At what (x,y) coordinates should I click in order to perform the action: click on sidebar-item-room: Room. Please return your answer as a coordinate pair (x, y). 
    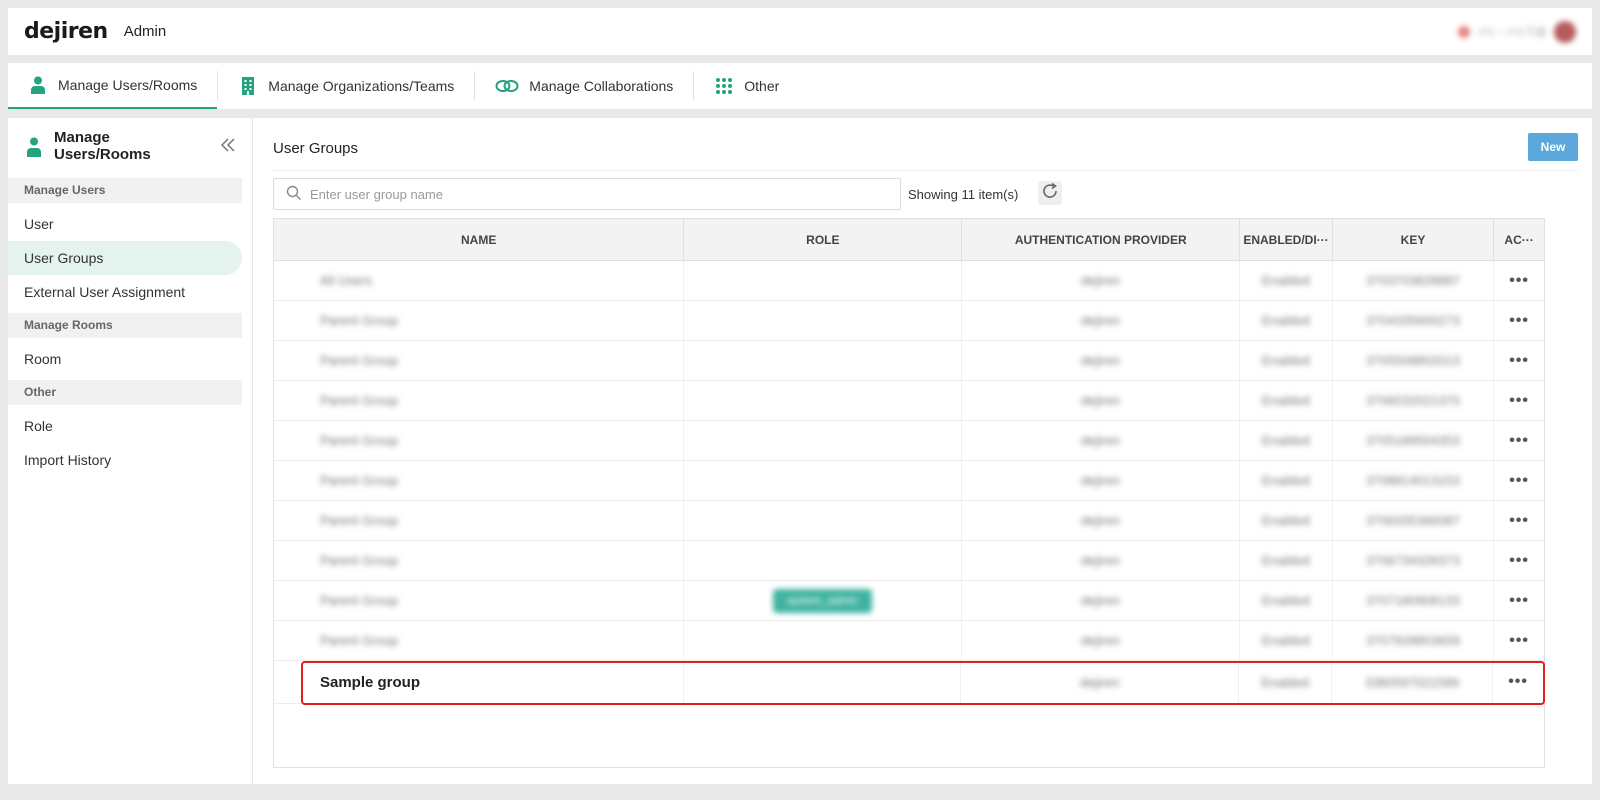
    Looking at the image, I should click on (125, 359).